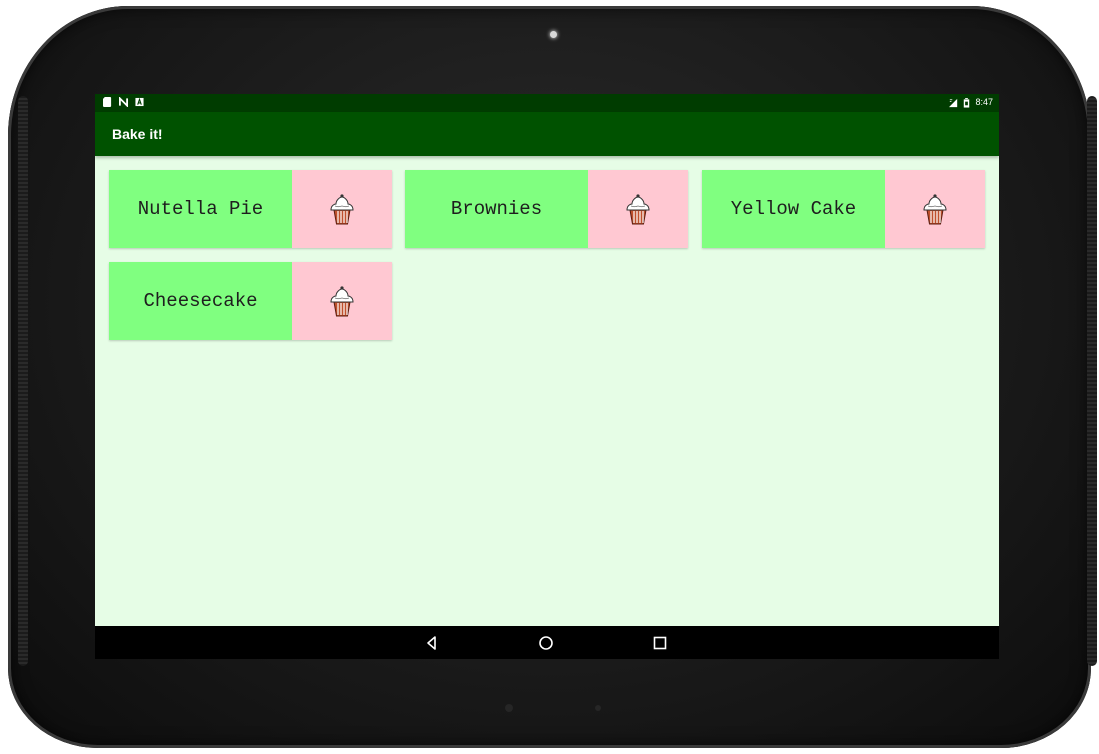  I want to click on back-icon, so click(432, 643).